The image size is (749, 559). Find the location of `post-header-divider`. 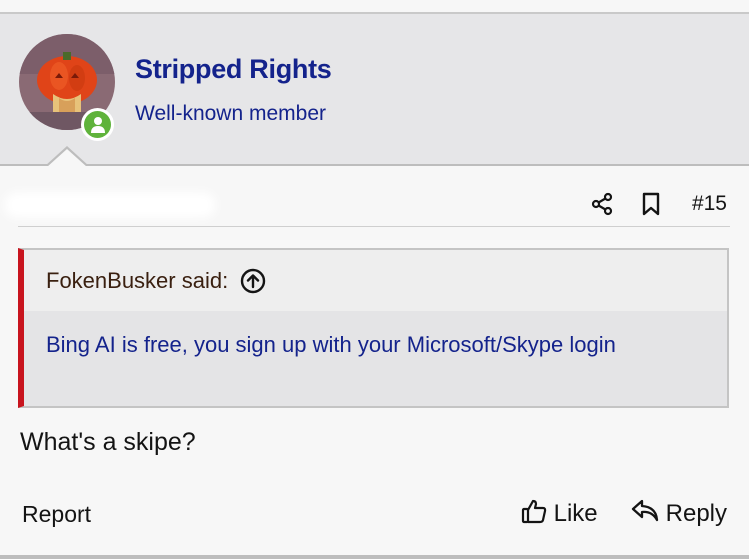

post-header-divider is located at coordinates (374, 226).